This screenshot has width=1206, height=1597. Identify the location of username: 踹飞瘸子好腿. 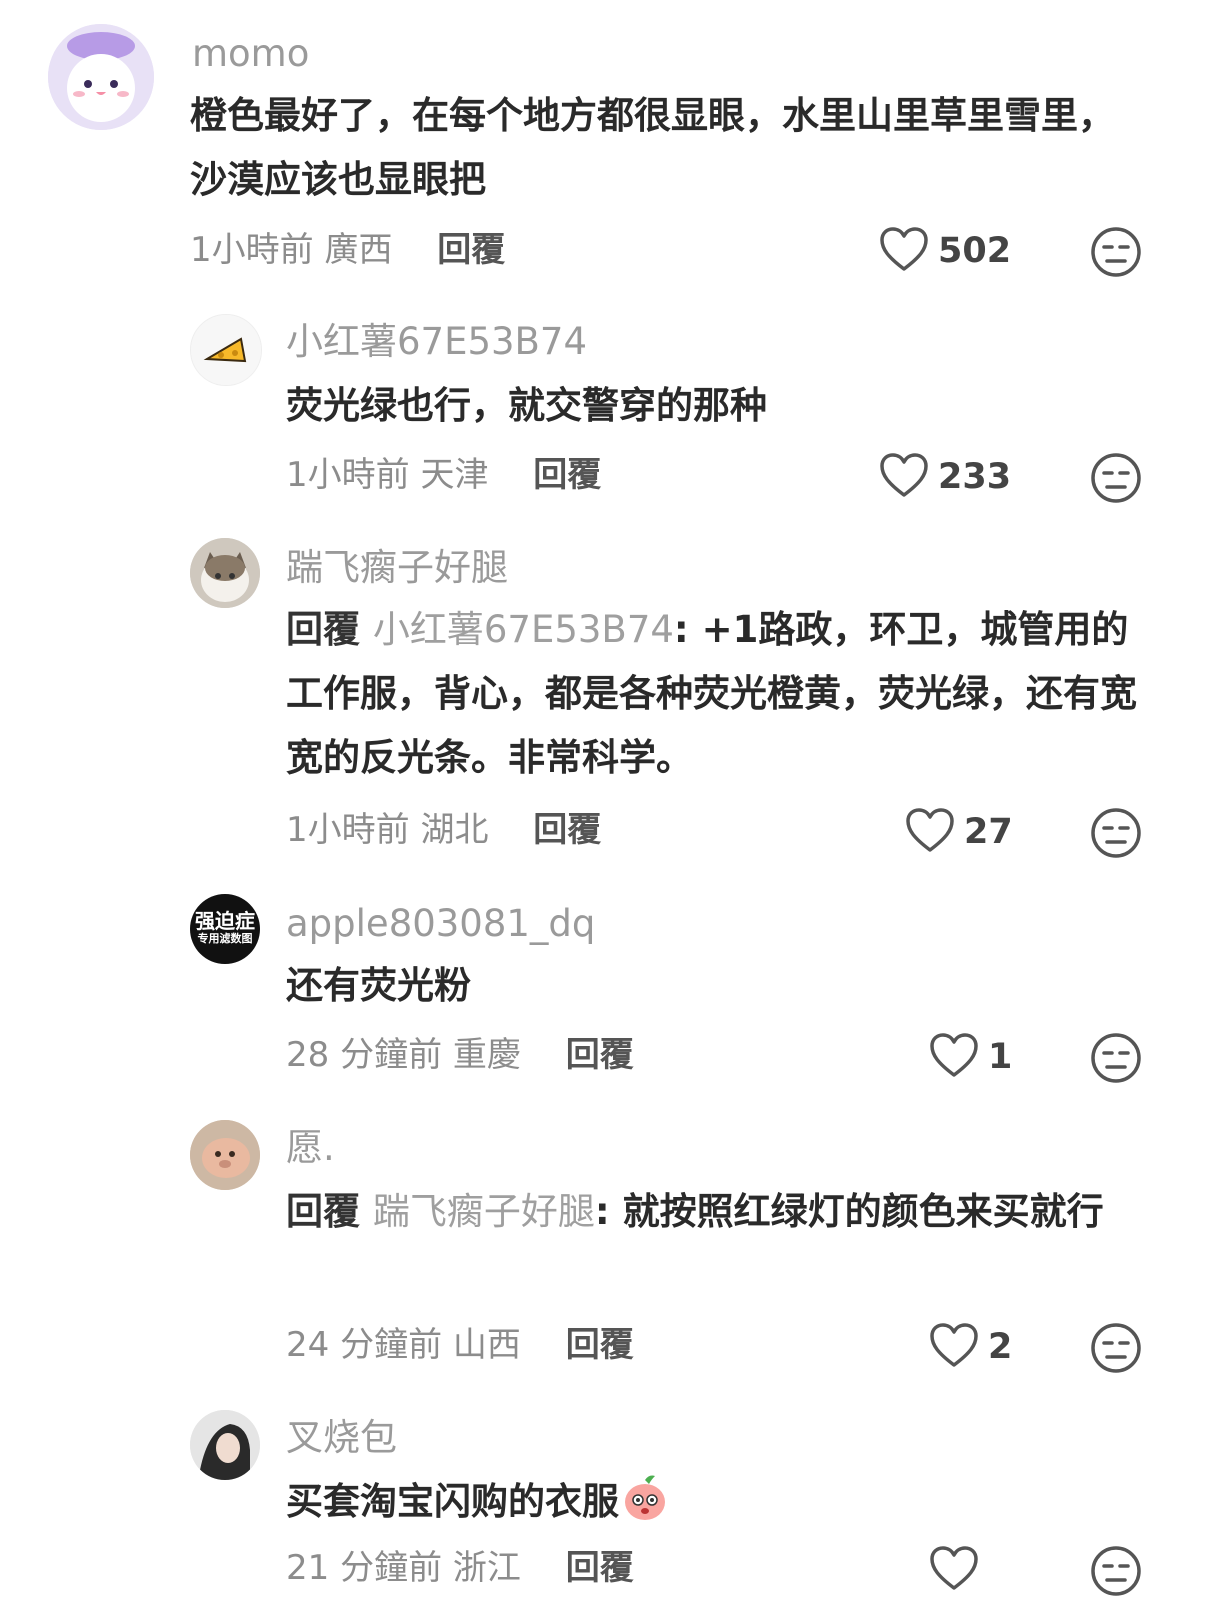
(397, 568).